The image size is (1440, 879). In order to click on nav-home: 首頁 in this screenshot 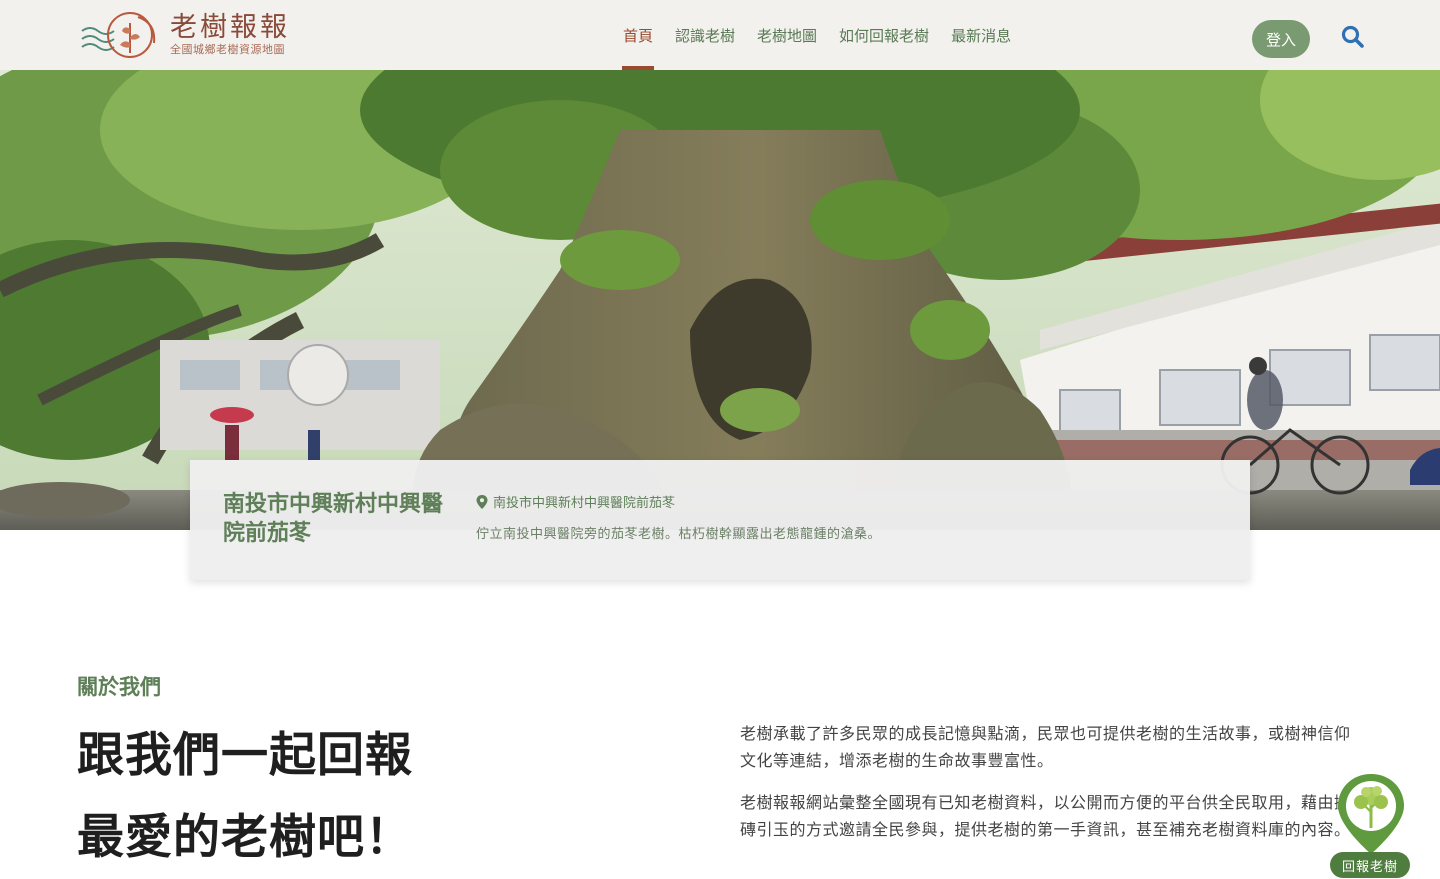, I will do `click(638, 35)`.